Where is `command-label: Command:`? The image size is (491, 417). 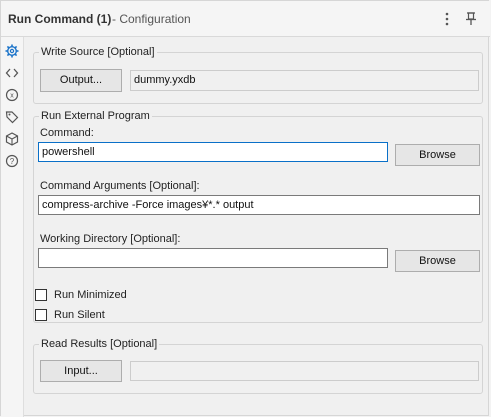
command-label: Command: is located at coordinates (67, 133).